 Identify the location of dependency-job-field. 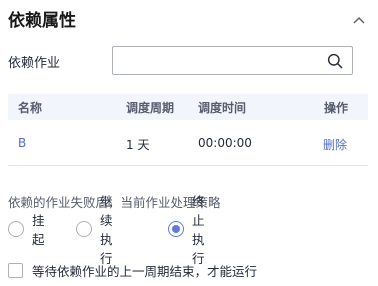
(232, 60).